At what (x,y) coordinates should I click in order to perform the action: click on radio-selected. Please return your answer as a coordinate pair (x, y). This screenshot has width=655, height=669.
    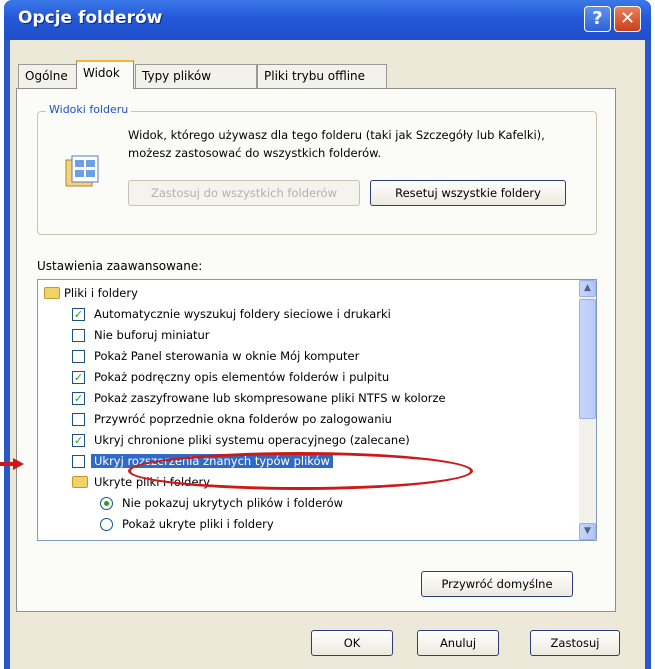
    Looking at the image, I should click on (106, 503).